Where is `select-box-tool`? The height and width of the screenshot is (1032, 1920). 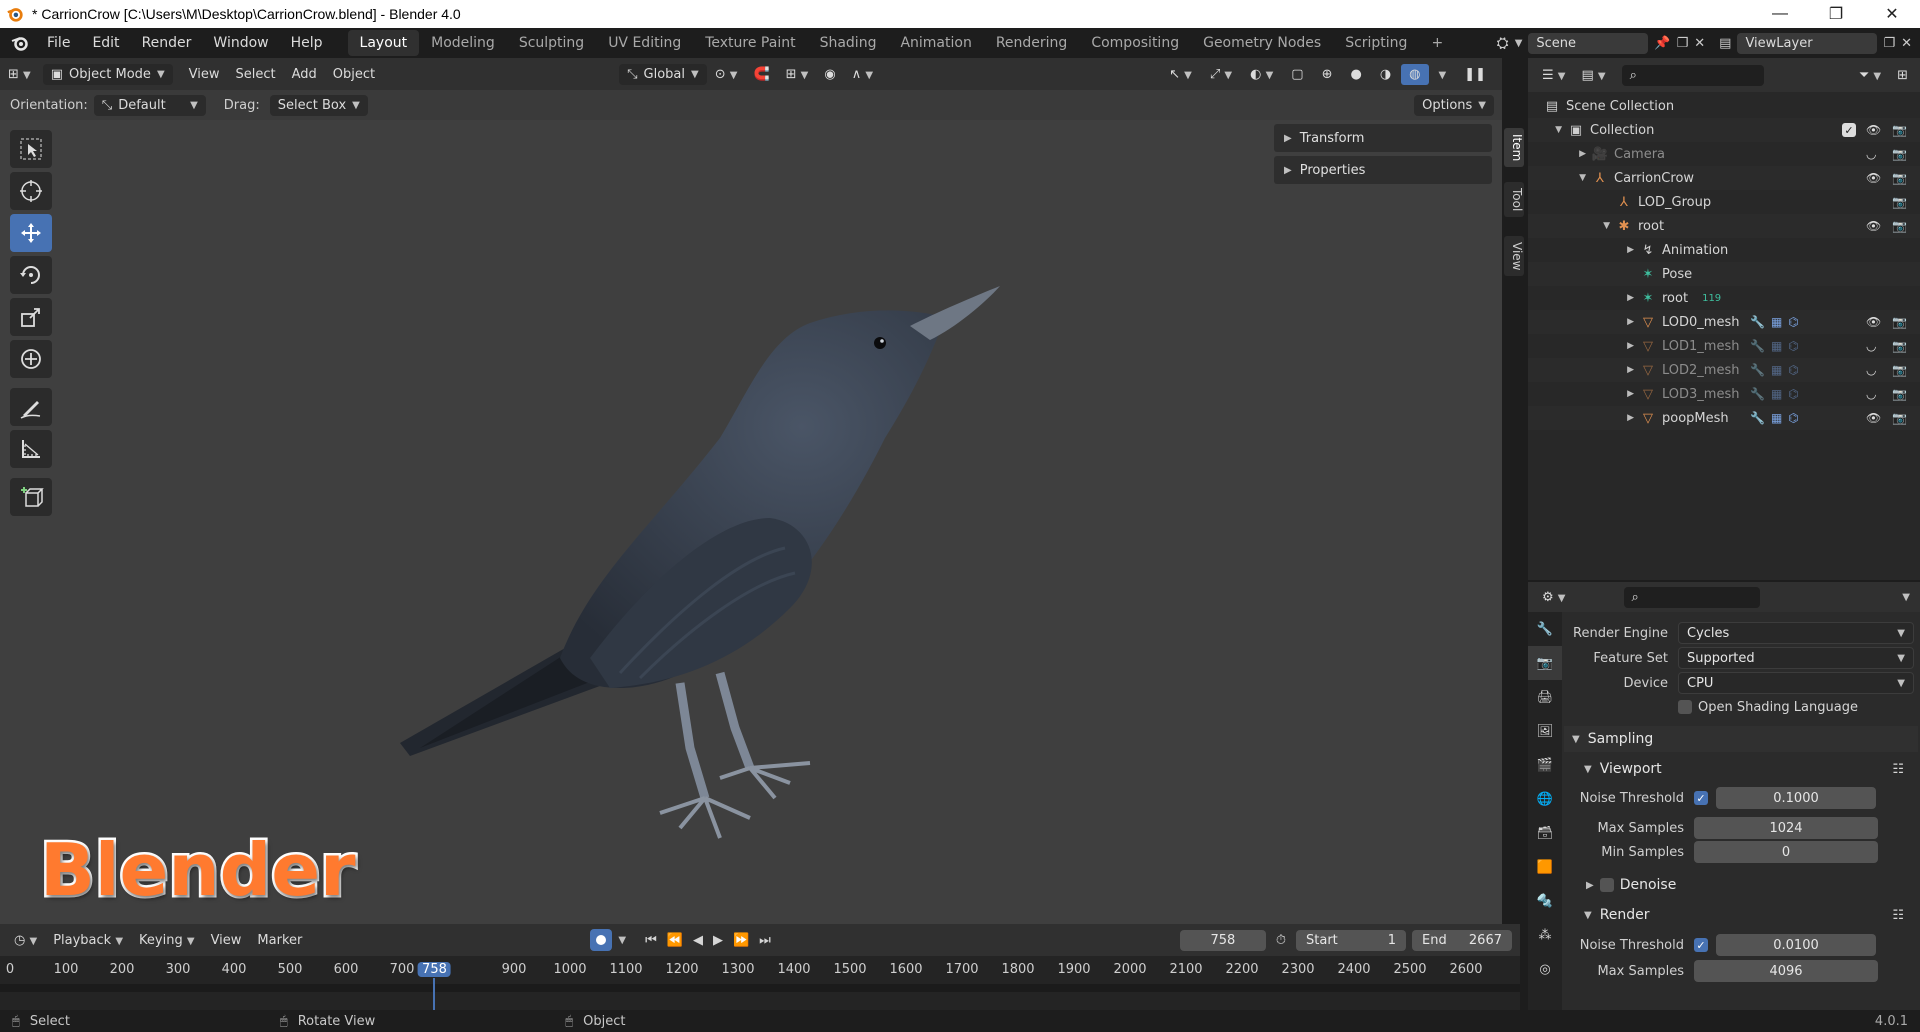 select-box-tool is located at coordinates (31, 149).